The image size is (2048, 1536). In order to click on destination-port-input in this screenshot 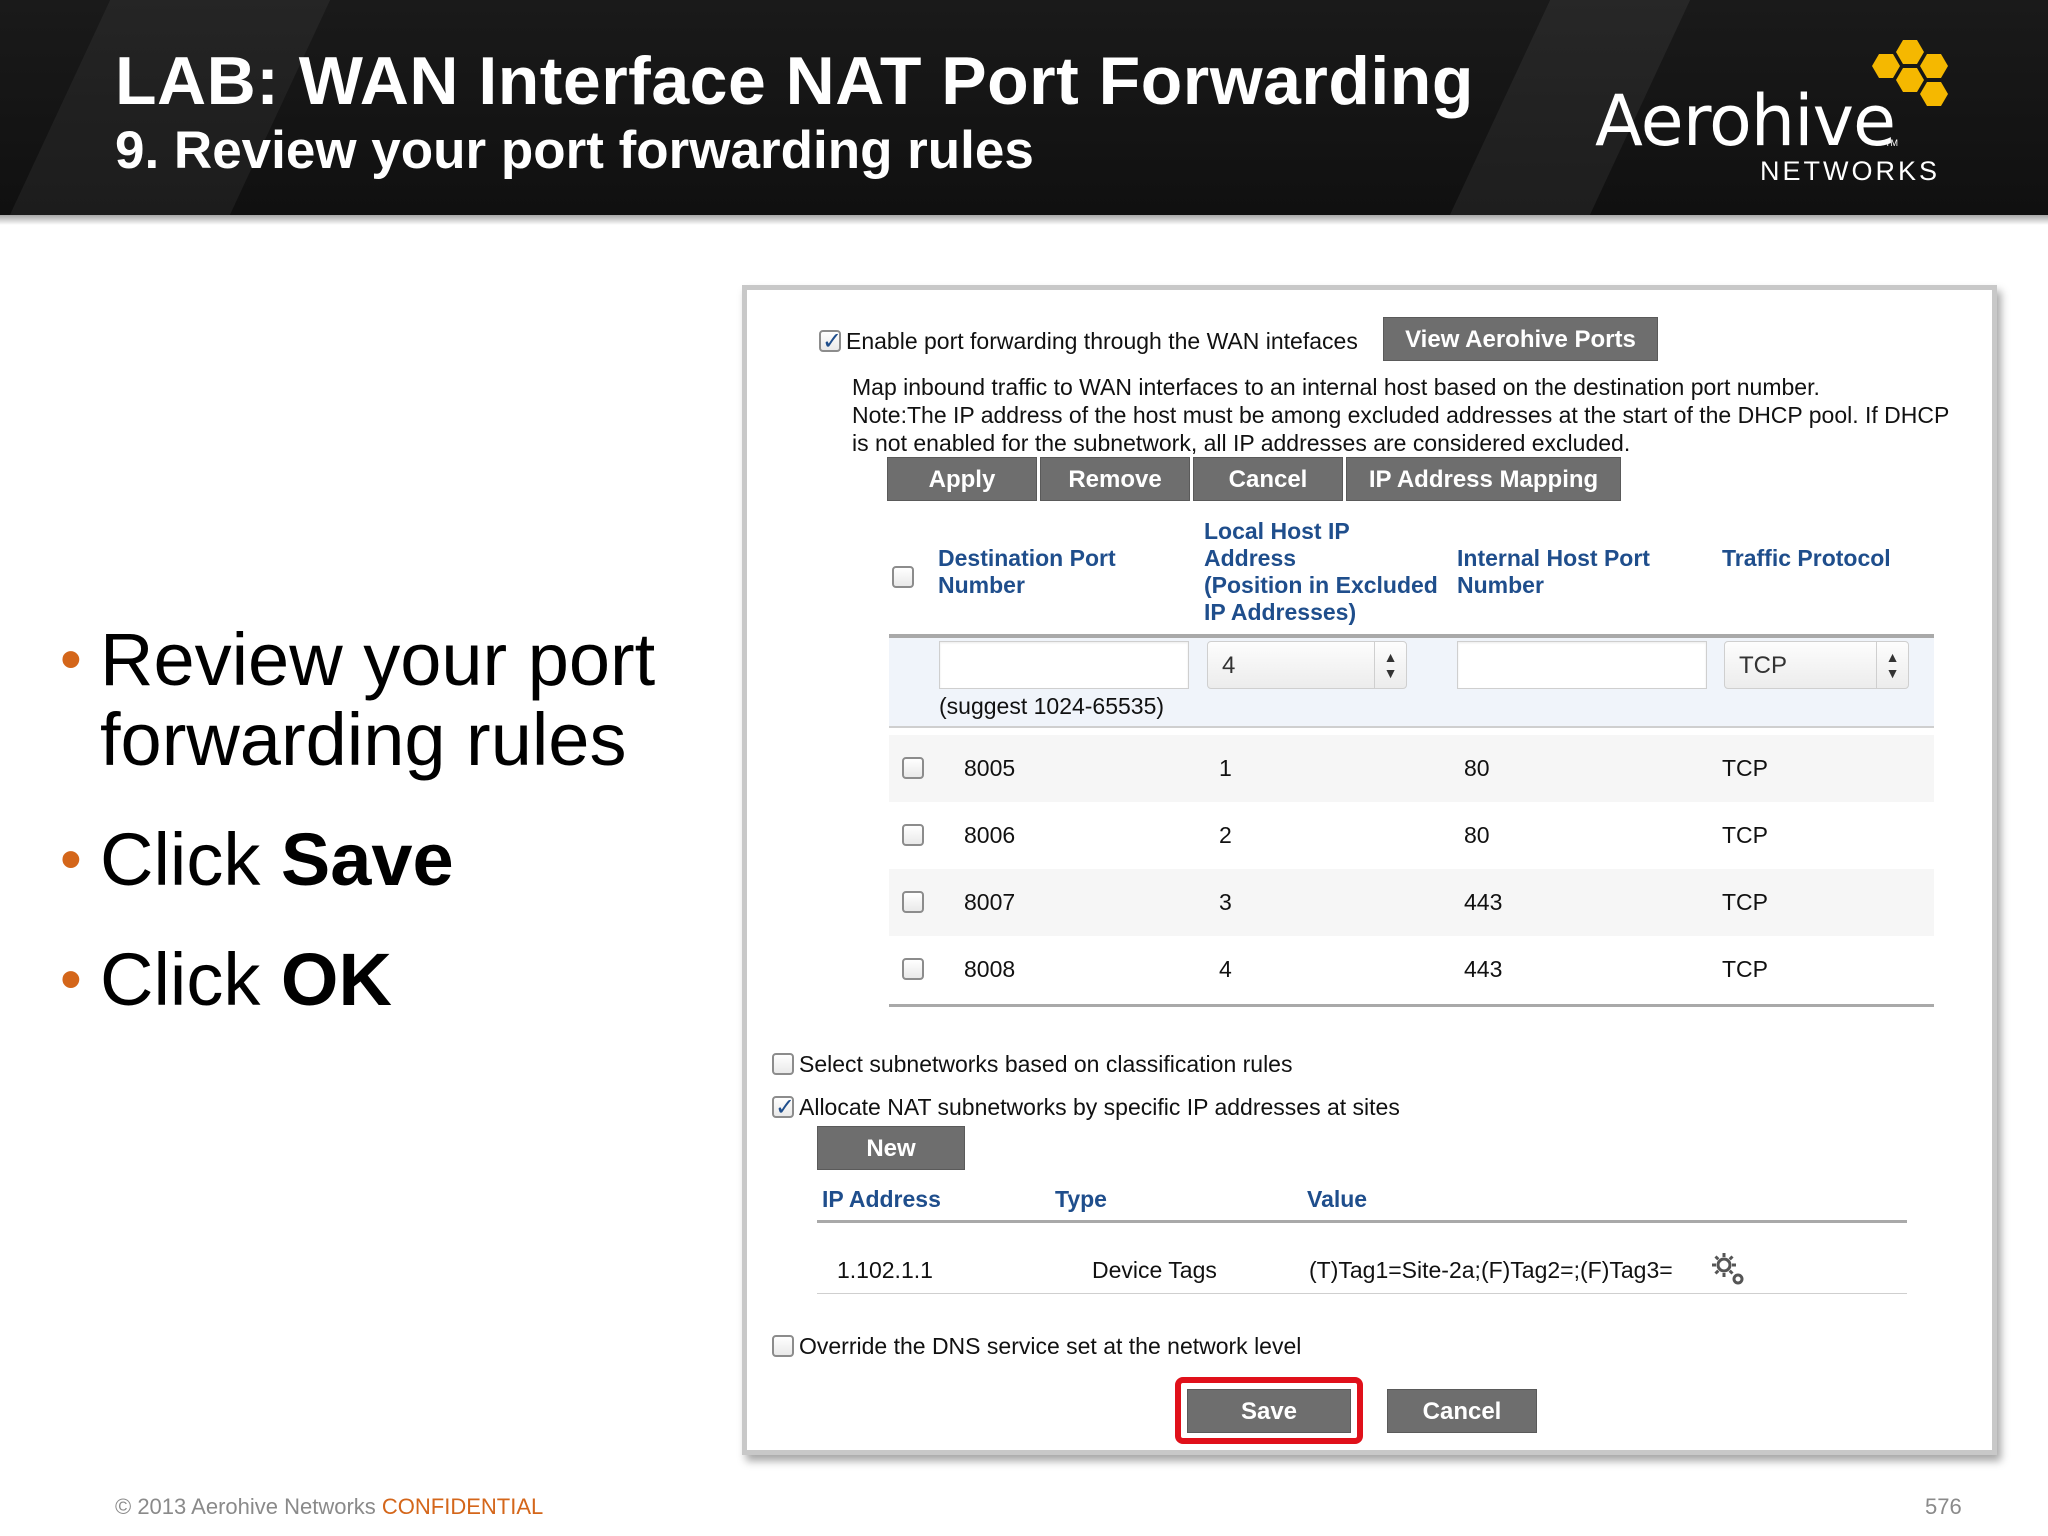, I will do `click(1064, 665)`.